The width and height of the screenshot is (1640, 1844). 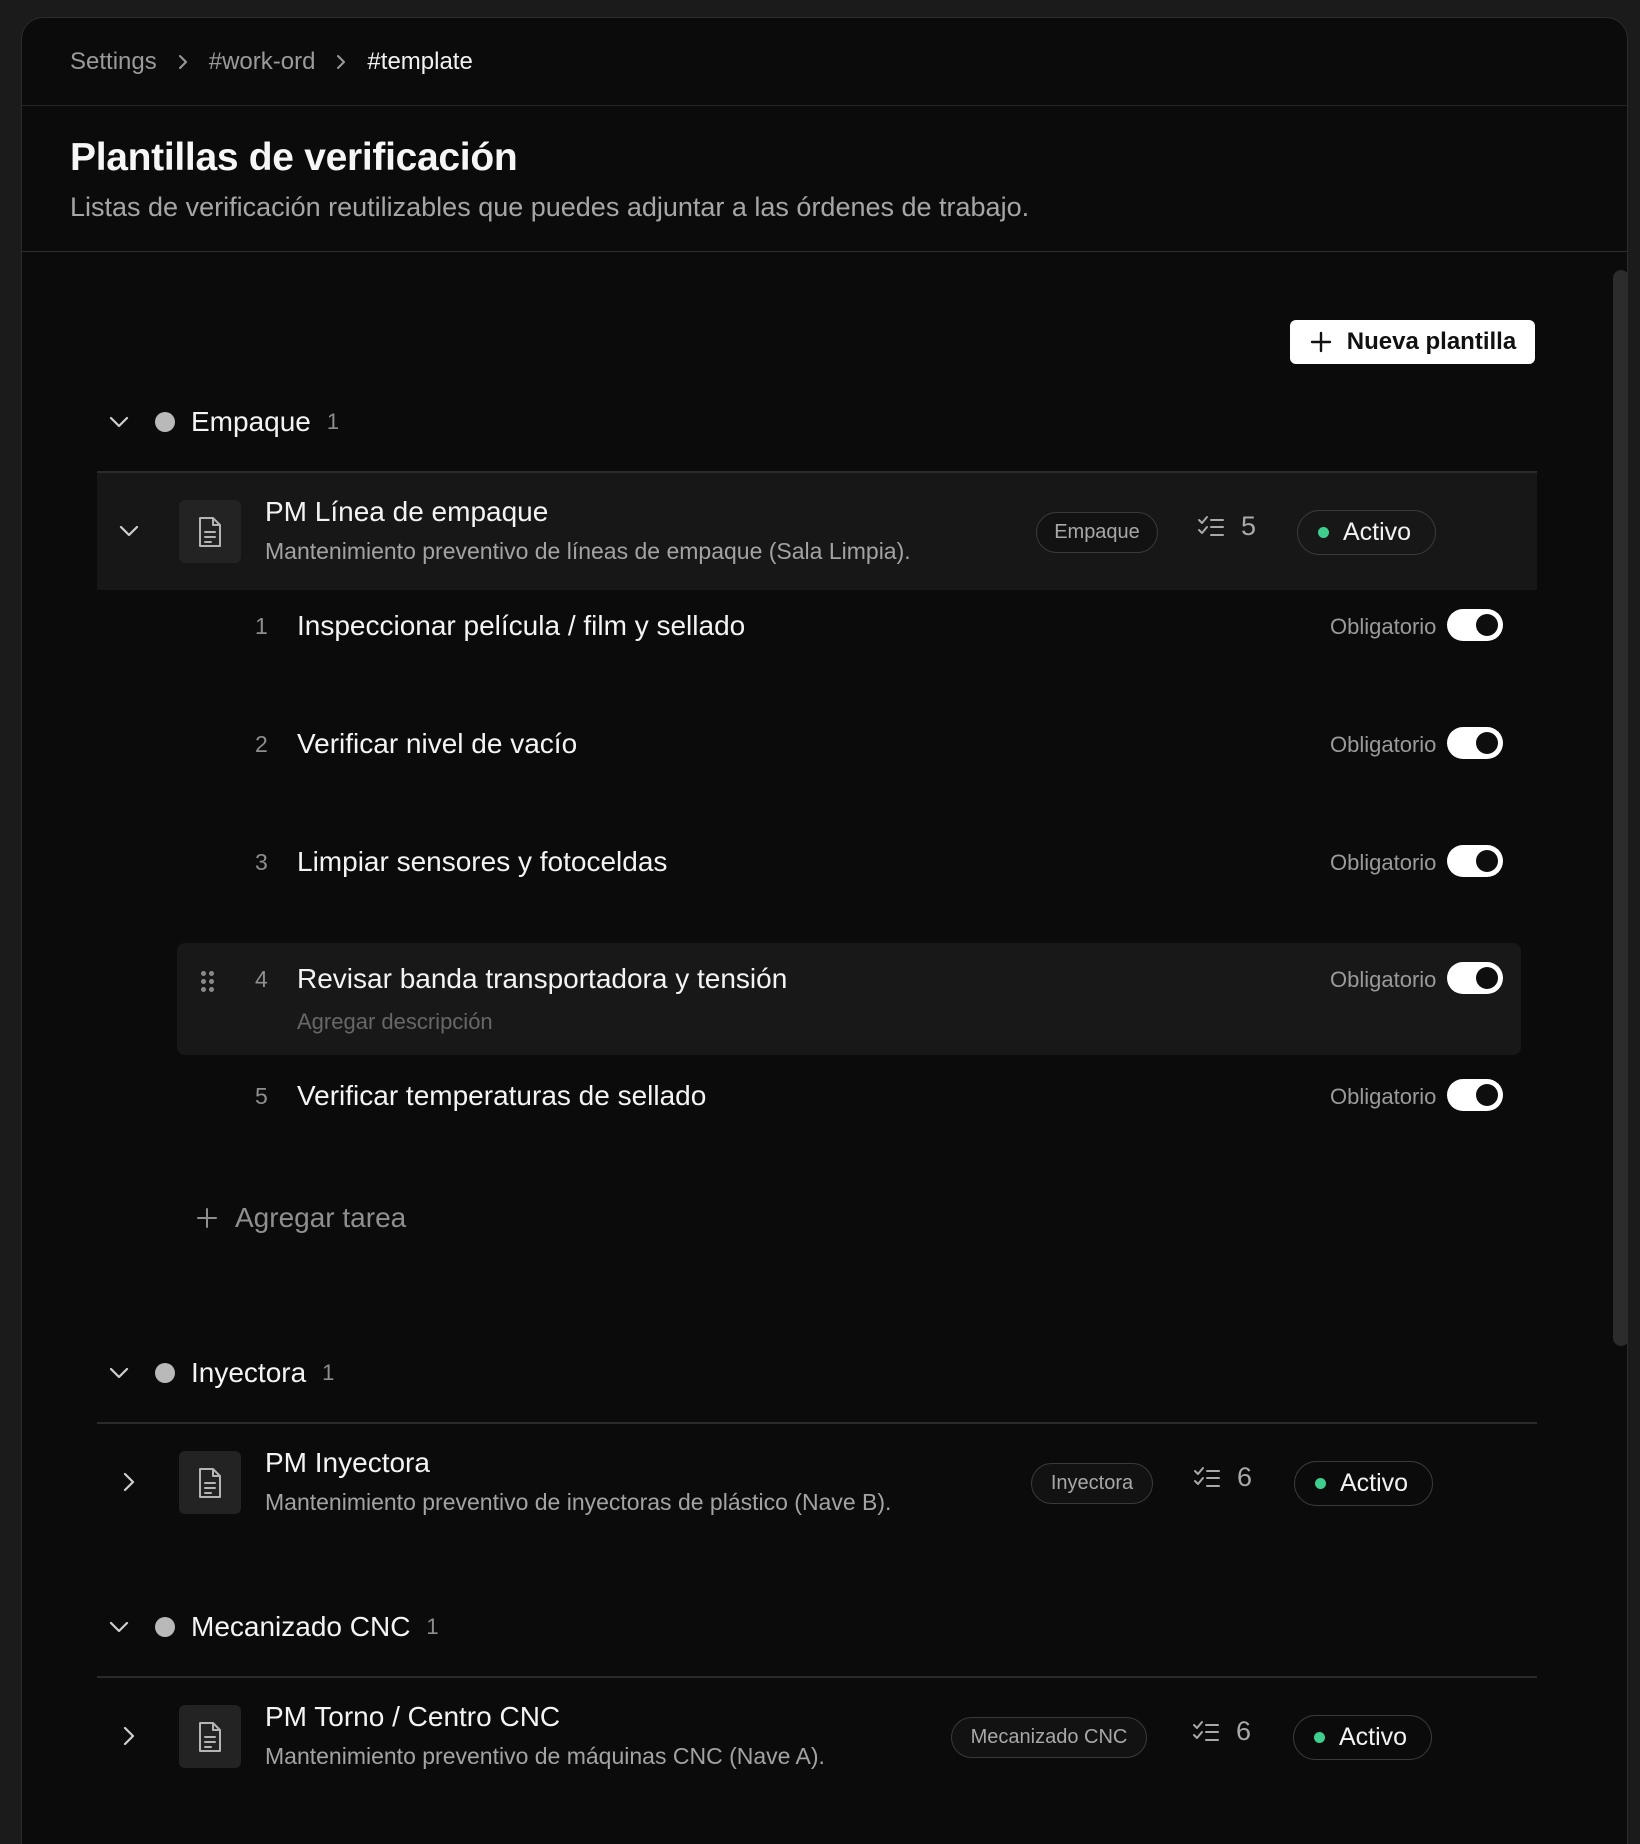 I want to click on task-number: 2, so click(x=261, y=744).